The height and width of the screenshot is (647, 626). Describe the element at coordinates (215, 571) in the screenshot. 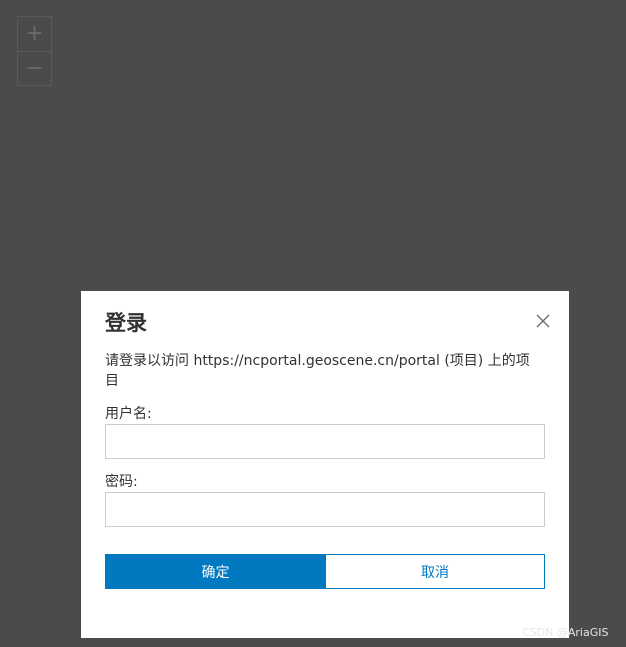

I see `ok-button: 确定` at that location.